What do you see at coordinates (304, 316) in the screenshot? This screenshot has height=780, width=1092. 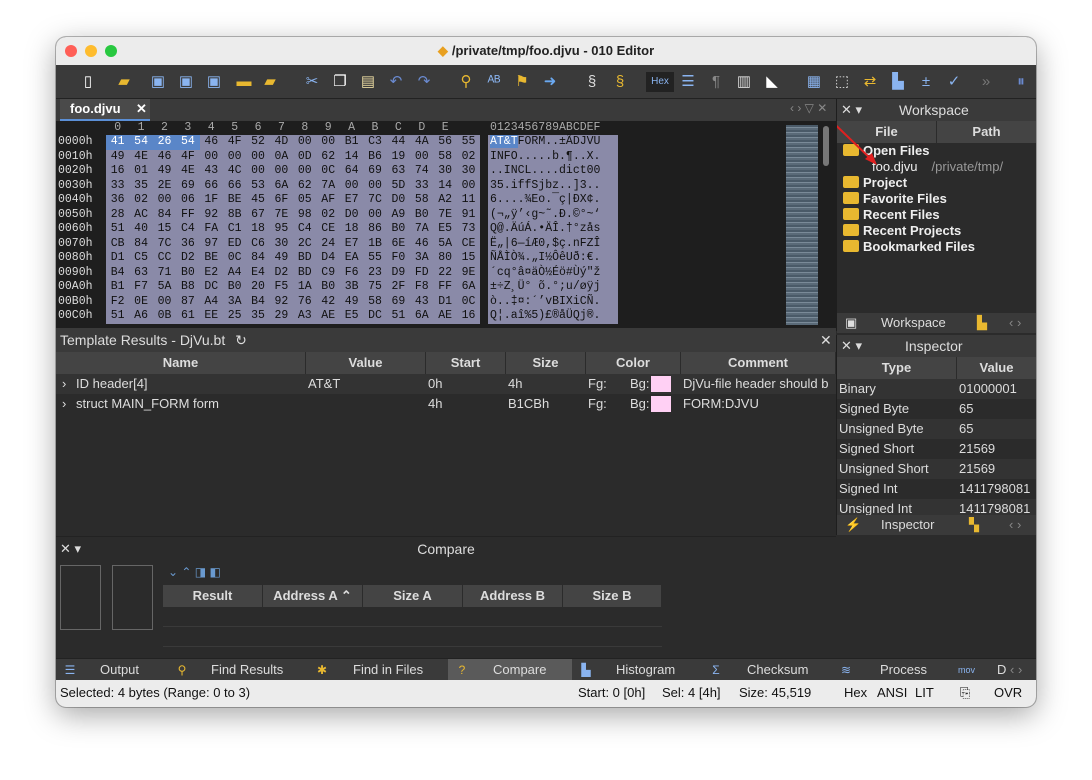 I see `hex-byte: A3` at bounding box center [304, 316].